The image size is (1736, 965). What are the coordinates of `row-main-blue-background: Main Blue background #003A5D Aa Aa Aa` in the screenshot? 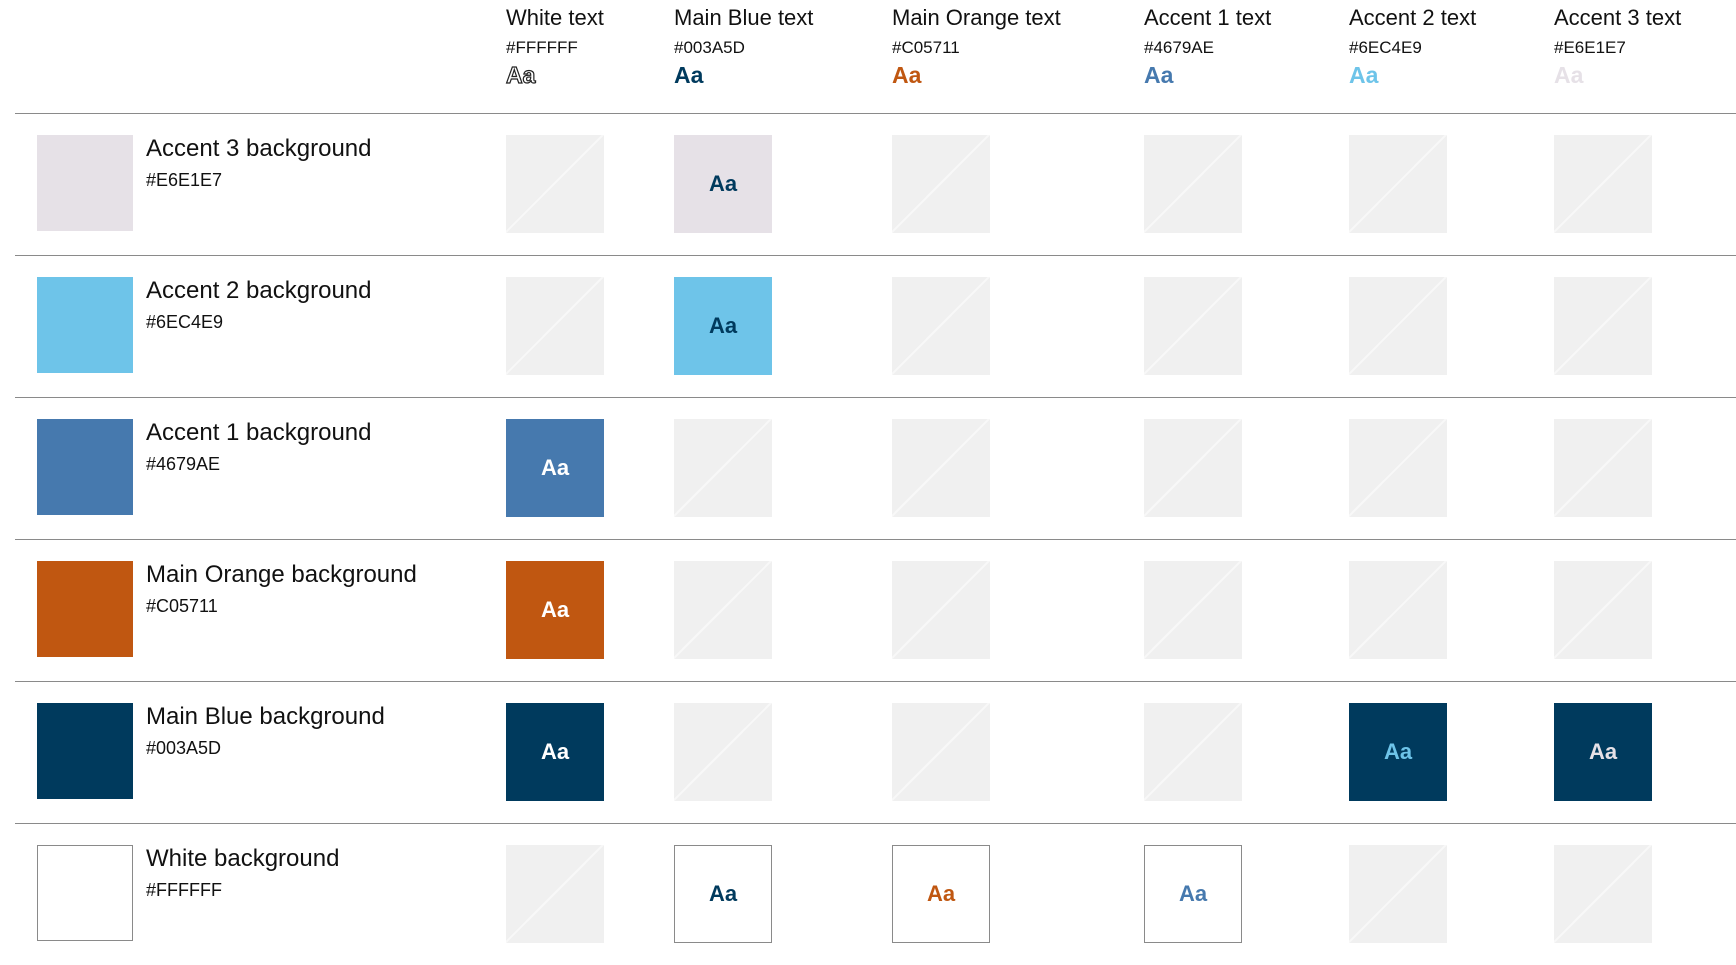 It's located at (868, 752).